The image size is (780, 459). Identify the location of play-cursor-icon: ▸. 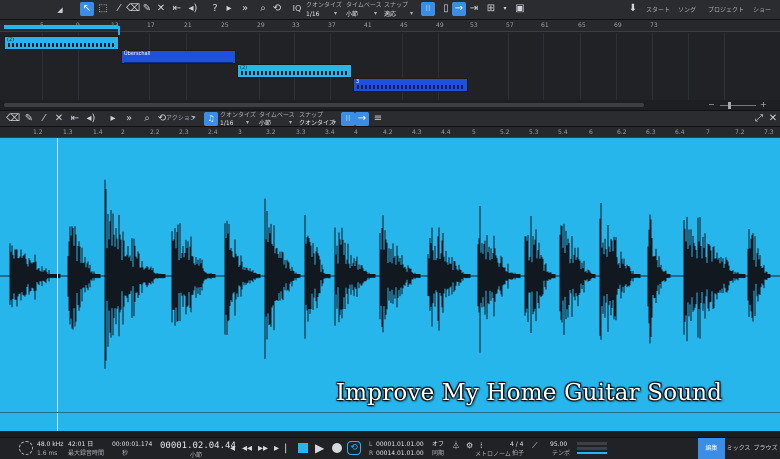
(229, 9).